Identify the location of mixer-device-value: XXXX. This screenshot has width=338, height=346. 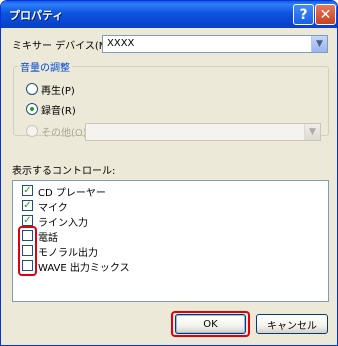
(121, 43).